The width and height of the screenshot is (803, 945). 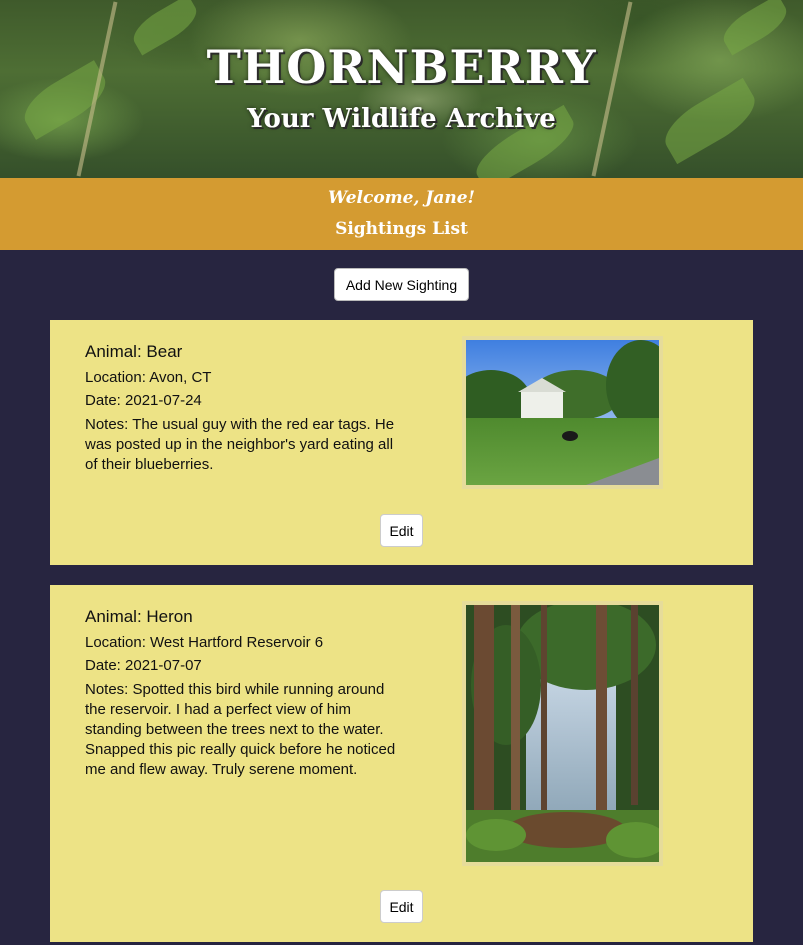 I want to click on sighting-animal: Animal: Heron, so click(x=139, y=616).